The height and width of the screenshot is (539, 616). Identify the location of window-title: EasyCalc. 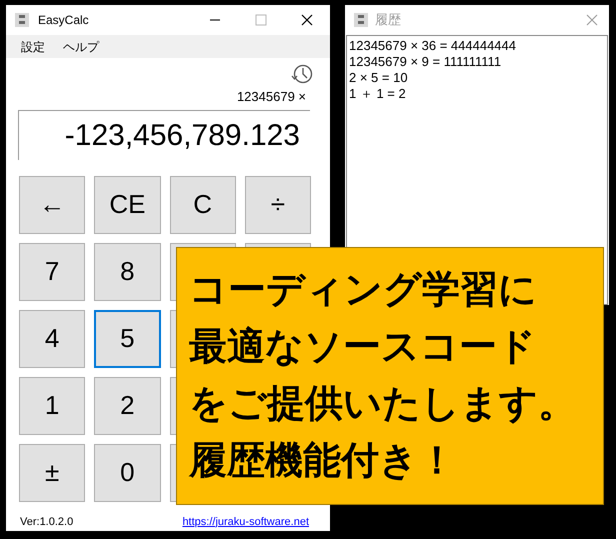
(63, 20).